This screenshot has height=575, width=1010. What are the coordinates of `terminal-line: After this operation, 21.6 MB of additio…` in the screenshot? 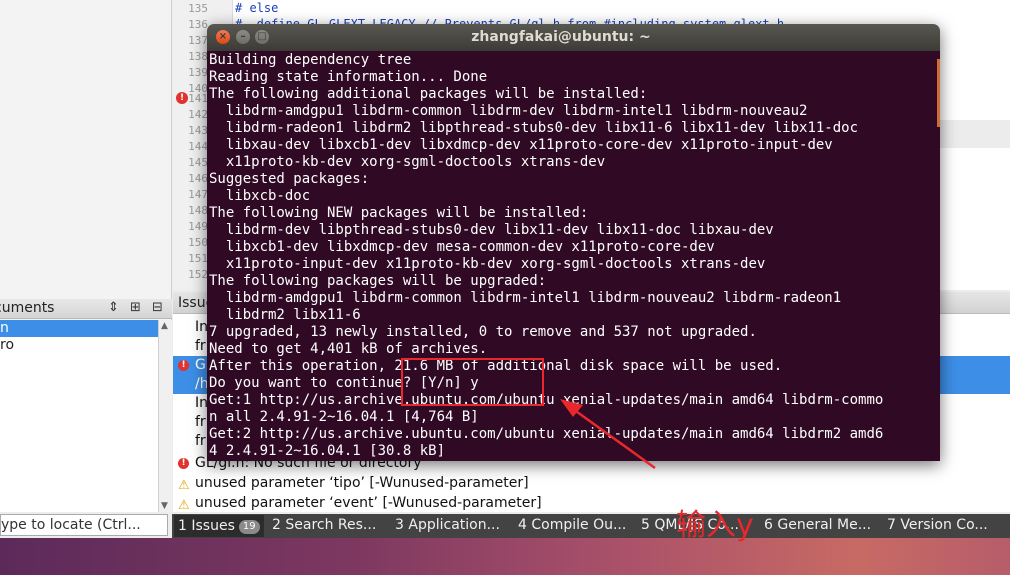 It's located at (496, 366).